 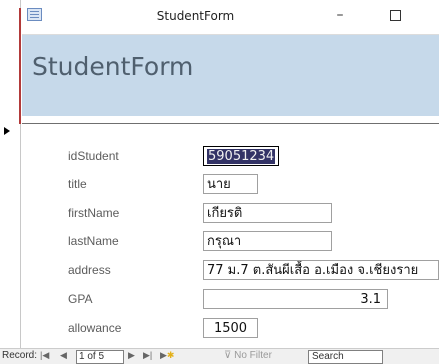 What do you see at coordinates (321, 270) in the screenshot?
I see `address-field: 77 ม.7 ต.สันผีเสื้อ อ.เมือง จ.เชียงราย` at bounding box center [321, 270].